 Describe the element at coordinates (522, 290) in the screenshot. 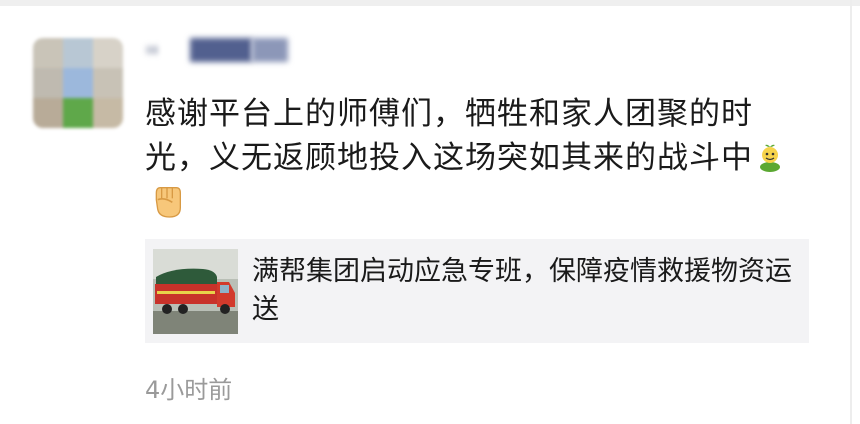

I see `link-card-title: 满帮集团启动应急专班，保障疫情救援物资运送` at that location.